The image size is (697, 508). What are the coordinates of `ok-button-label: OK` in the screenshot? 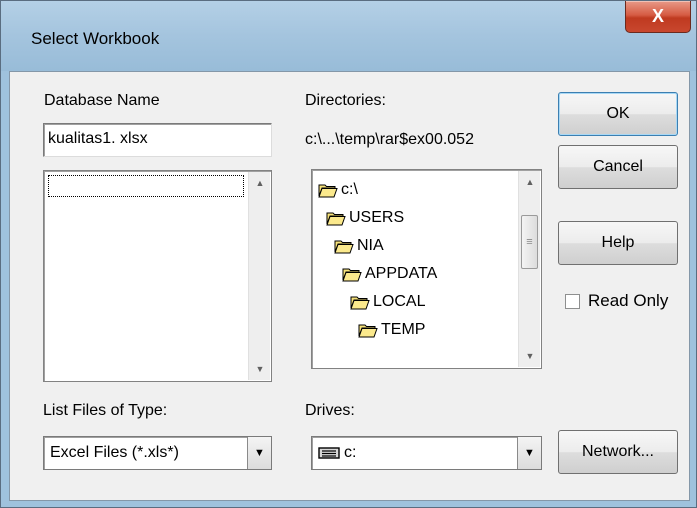 It's located at (618, 113).